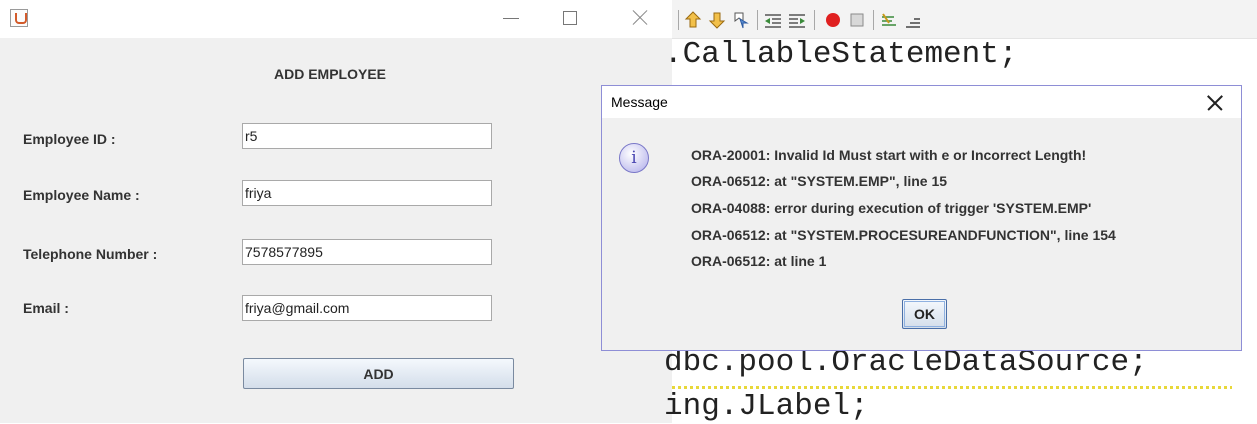 The width and height of the screenshot is (1257, 424). Describe the element at coordinates (840, 55) in the screenshot. I see `code-line: .CallableStatement;` at that location.